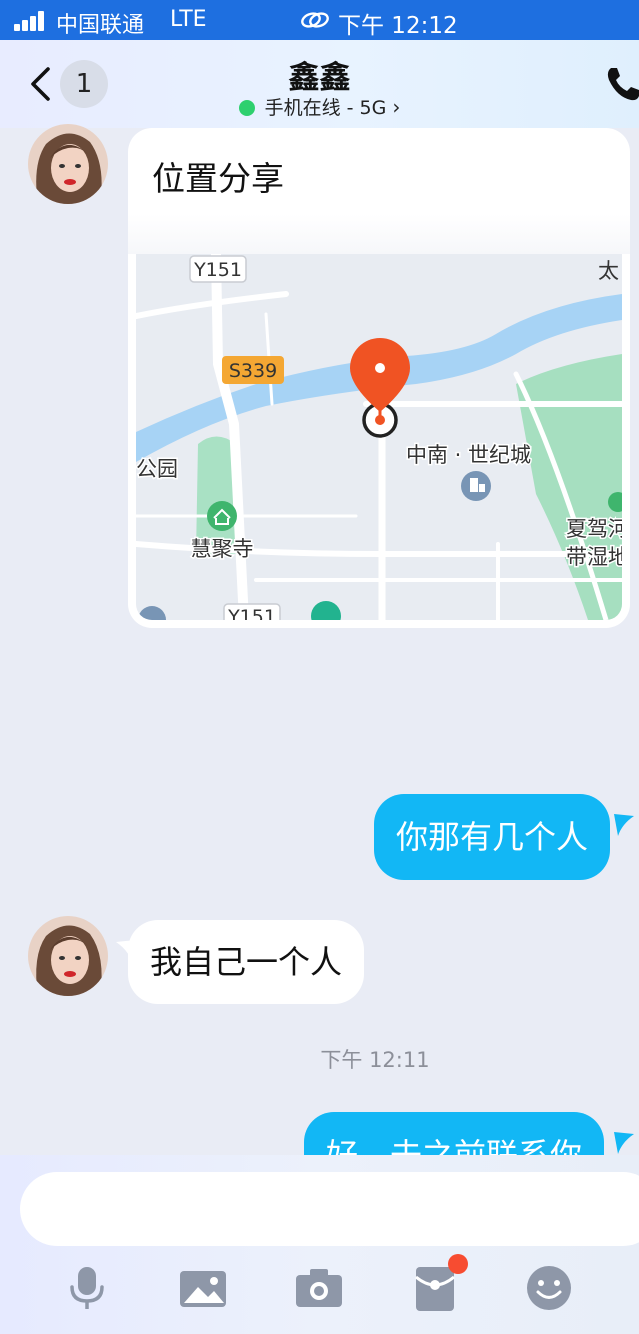 The height and width of the screenshot is (1334, 639). I want to click on location-share-title: 位置分享, so click(218, 178).